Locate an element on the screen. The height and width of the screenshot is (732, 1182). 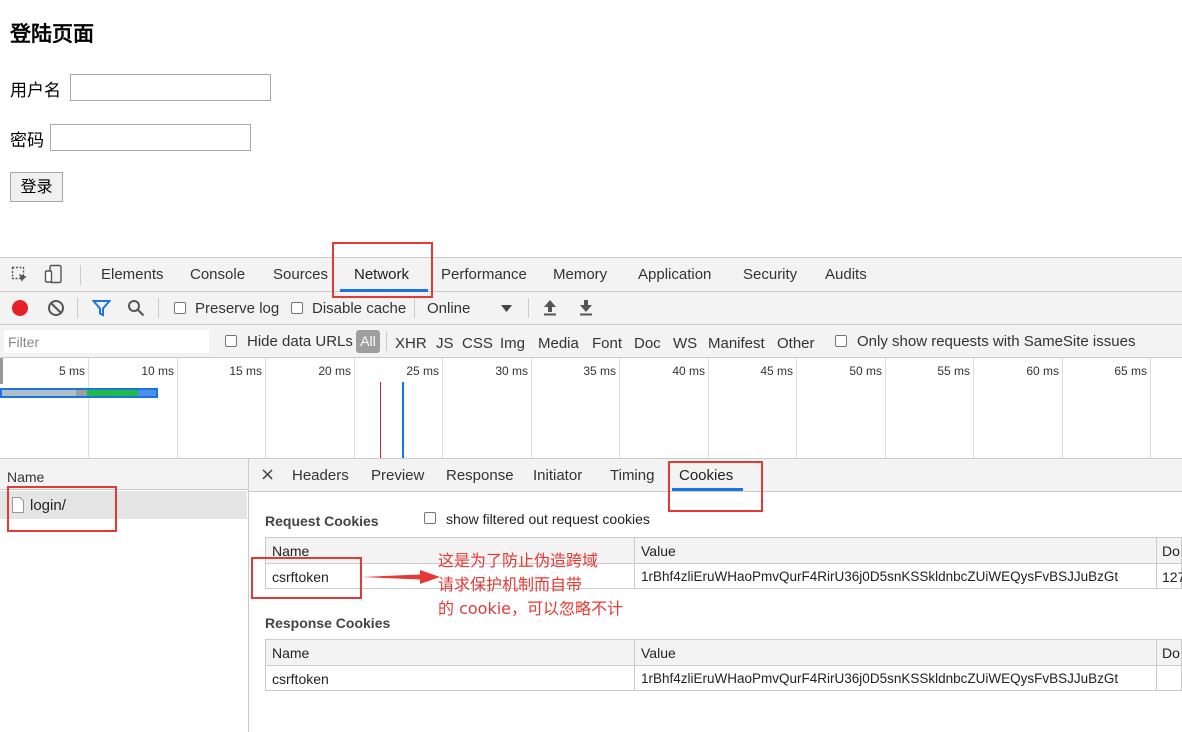
filter-type-xhr: XHR is located at coordinates (411, 343).